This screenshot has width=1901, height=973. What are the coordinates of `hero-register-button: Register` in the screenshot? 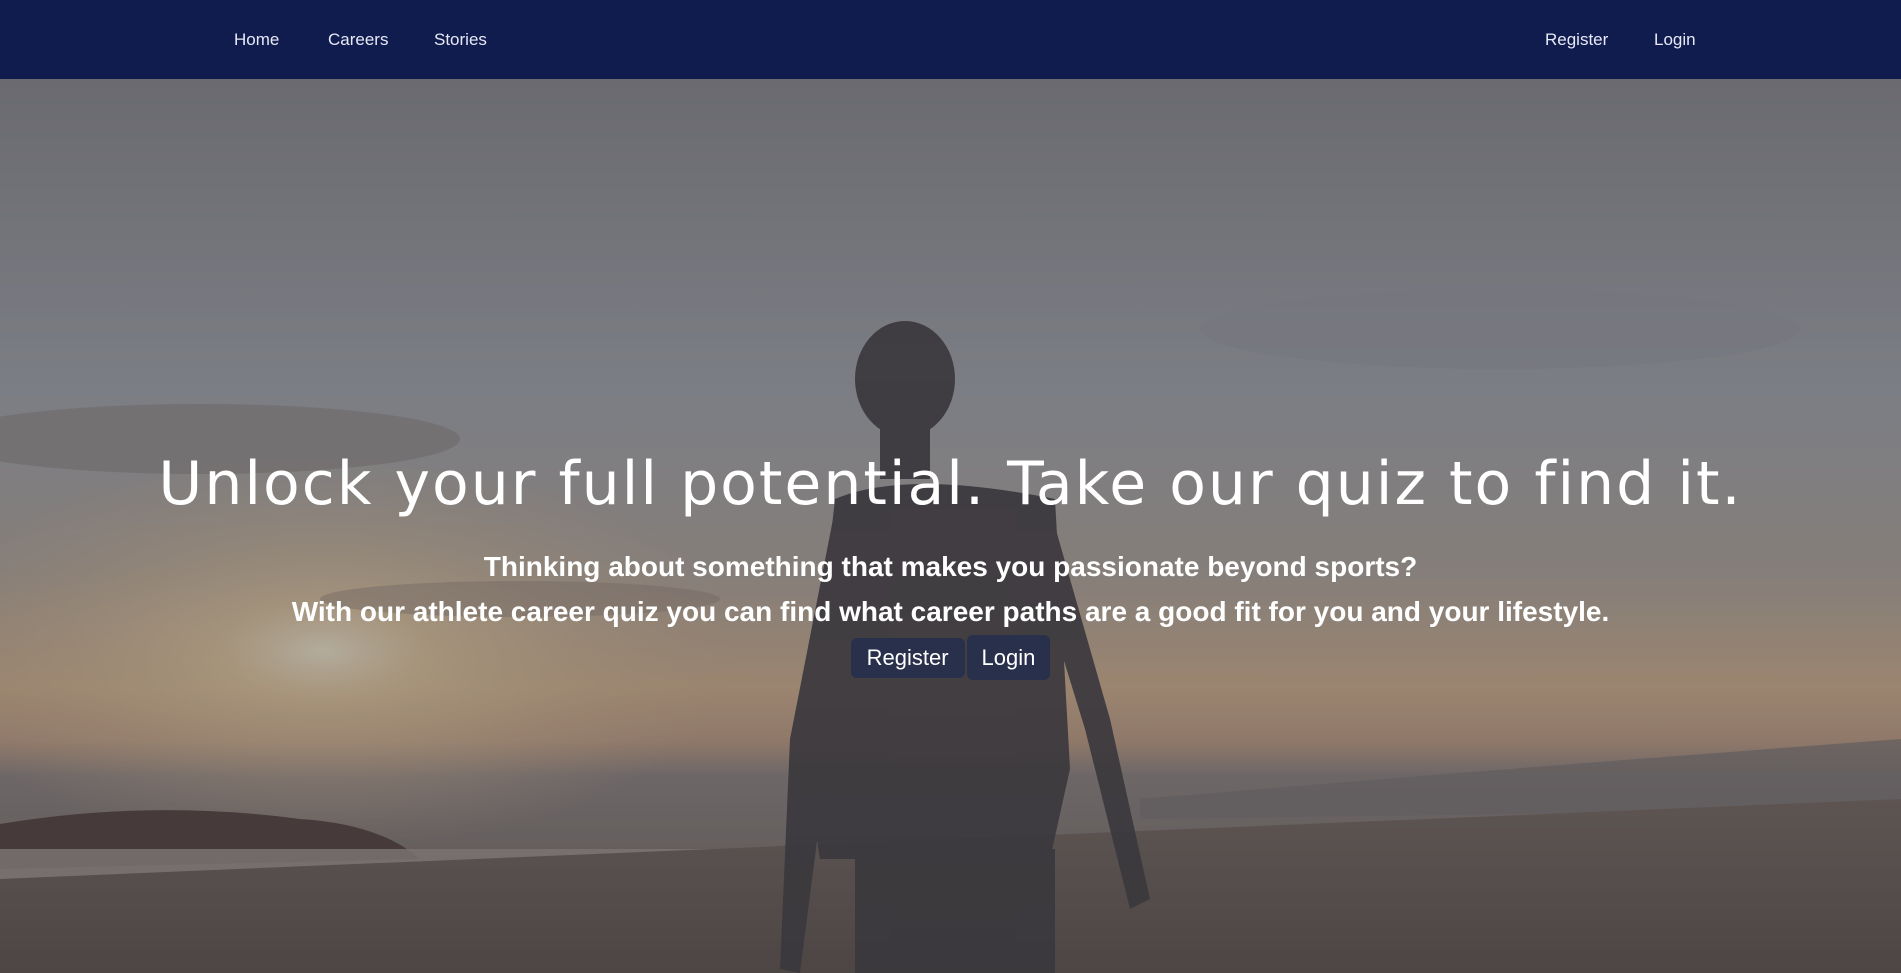 It's located at (907, 657).